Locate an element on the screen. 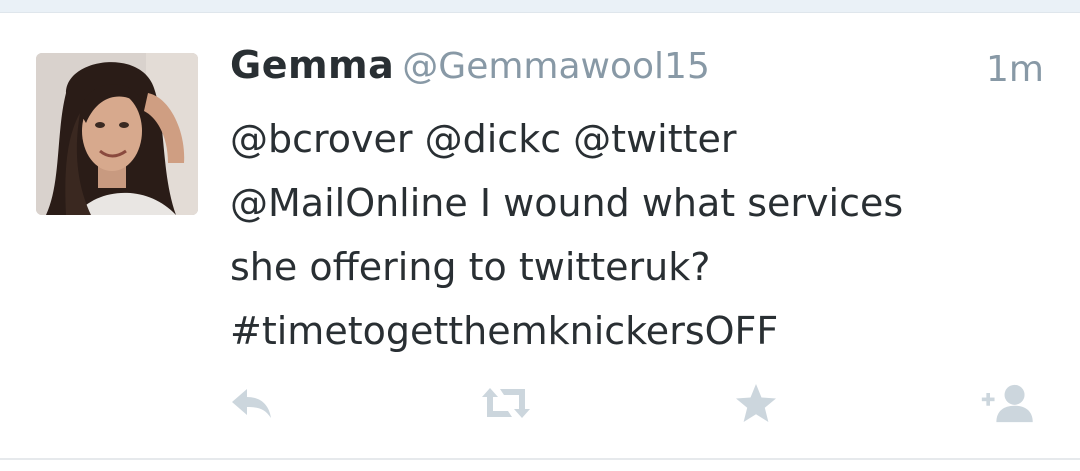 The width and height of the screenshot is (1080, 471). retweet-button is located at coordinates (506, 403).